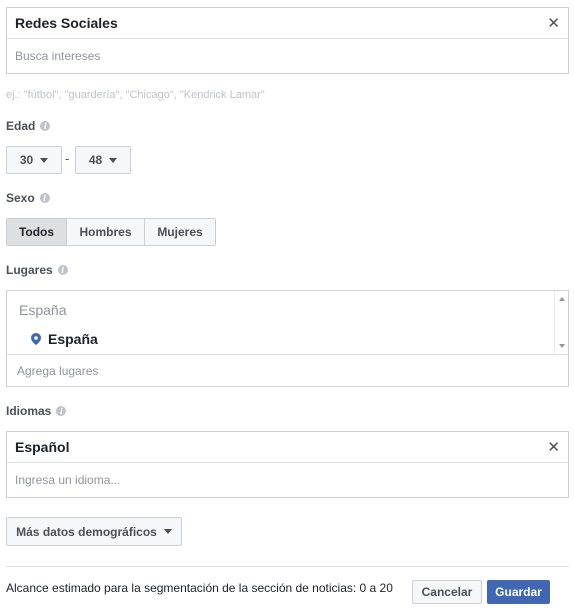 Image resolution: width=574 pixels, height=611 pixels. Describe the element at coordinates (26, 160) in the screenshot. I see `age-min-value: 30` at that location.